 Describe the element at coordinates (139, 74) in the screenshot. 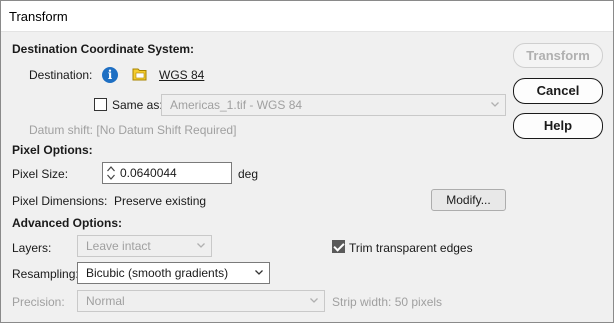

I see `folder-icon` at that location.